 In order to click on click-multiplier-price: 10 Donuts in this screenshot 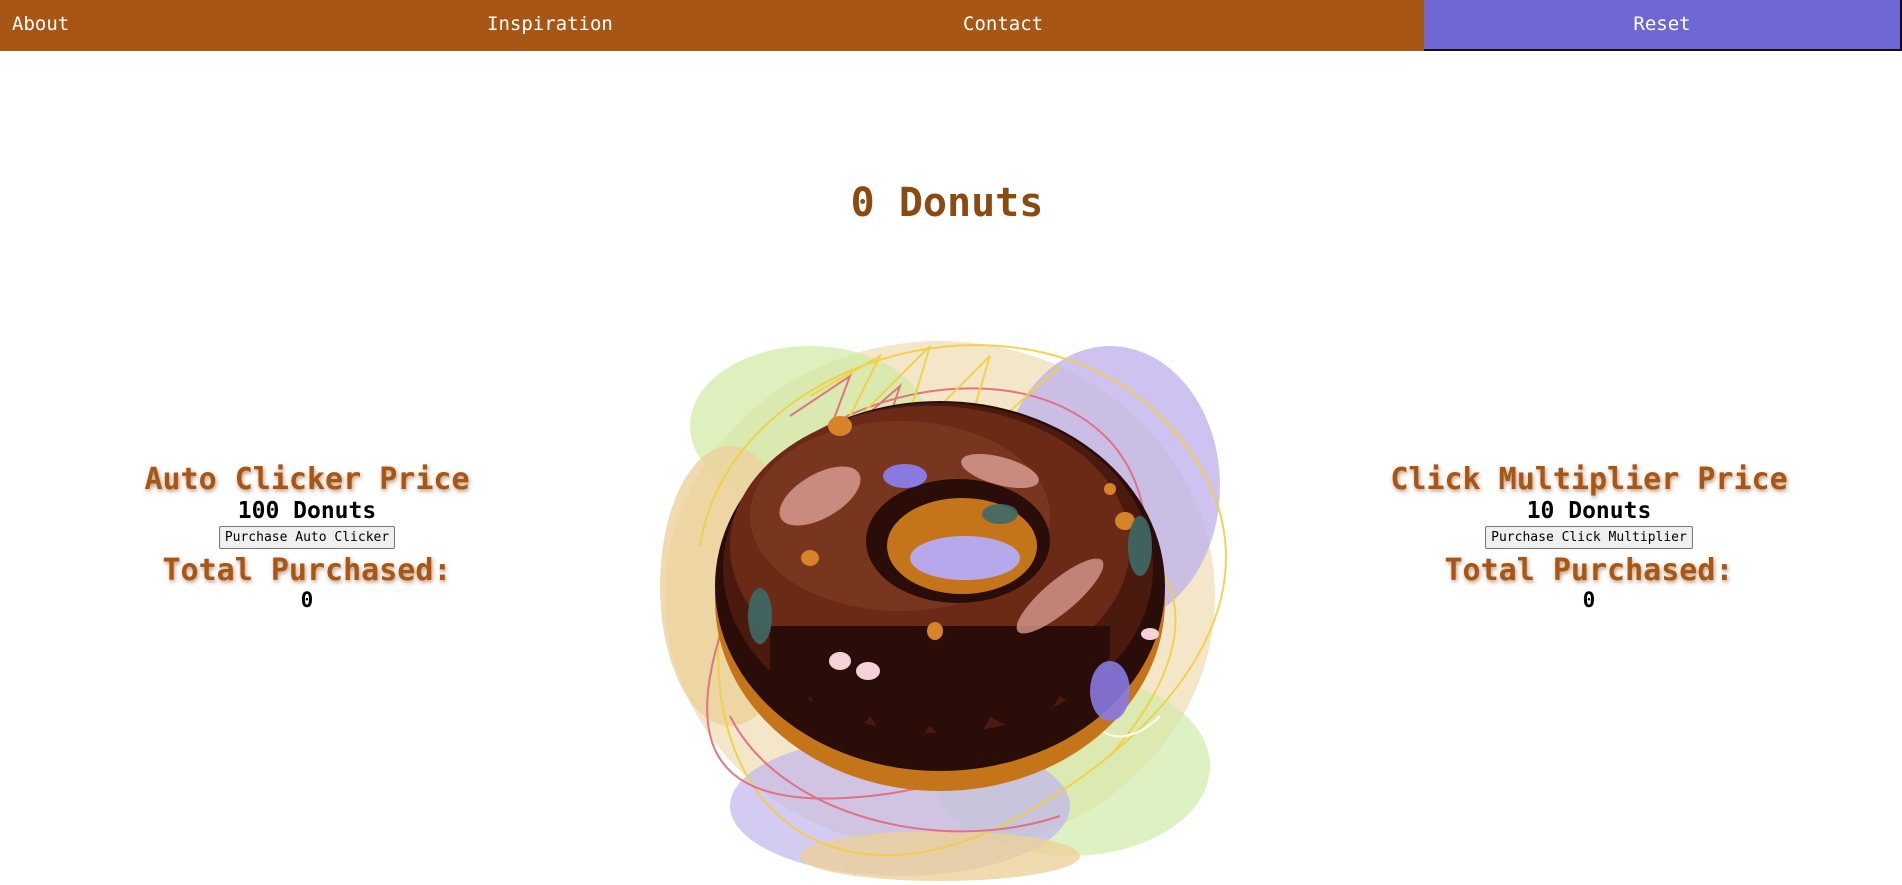, I will do `click(1589, 511)`.